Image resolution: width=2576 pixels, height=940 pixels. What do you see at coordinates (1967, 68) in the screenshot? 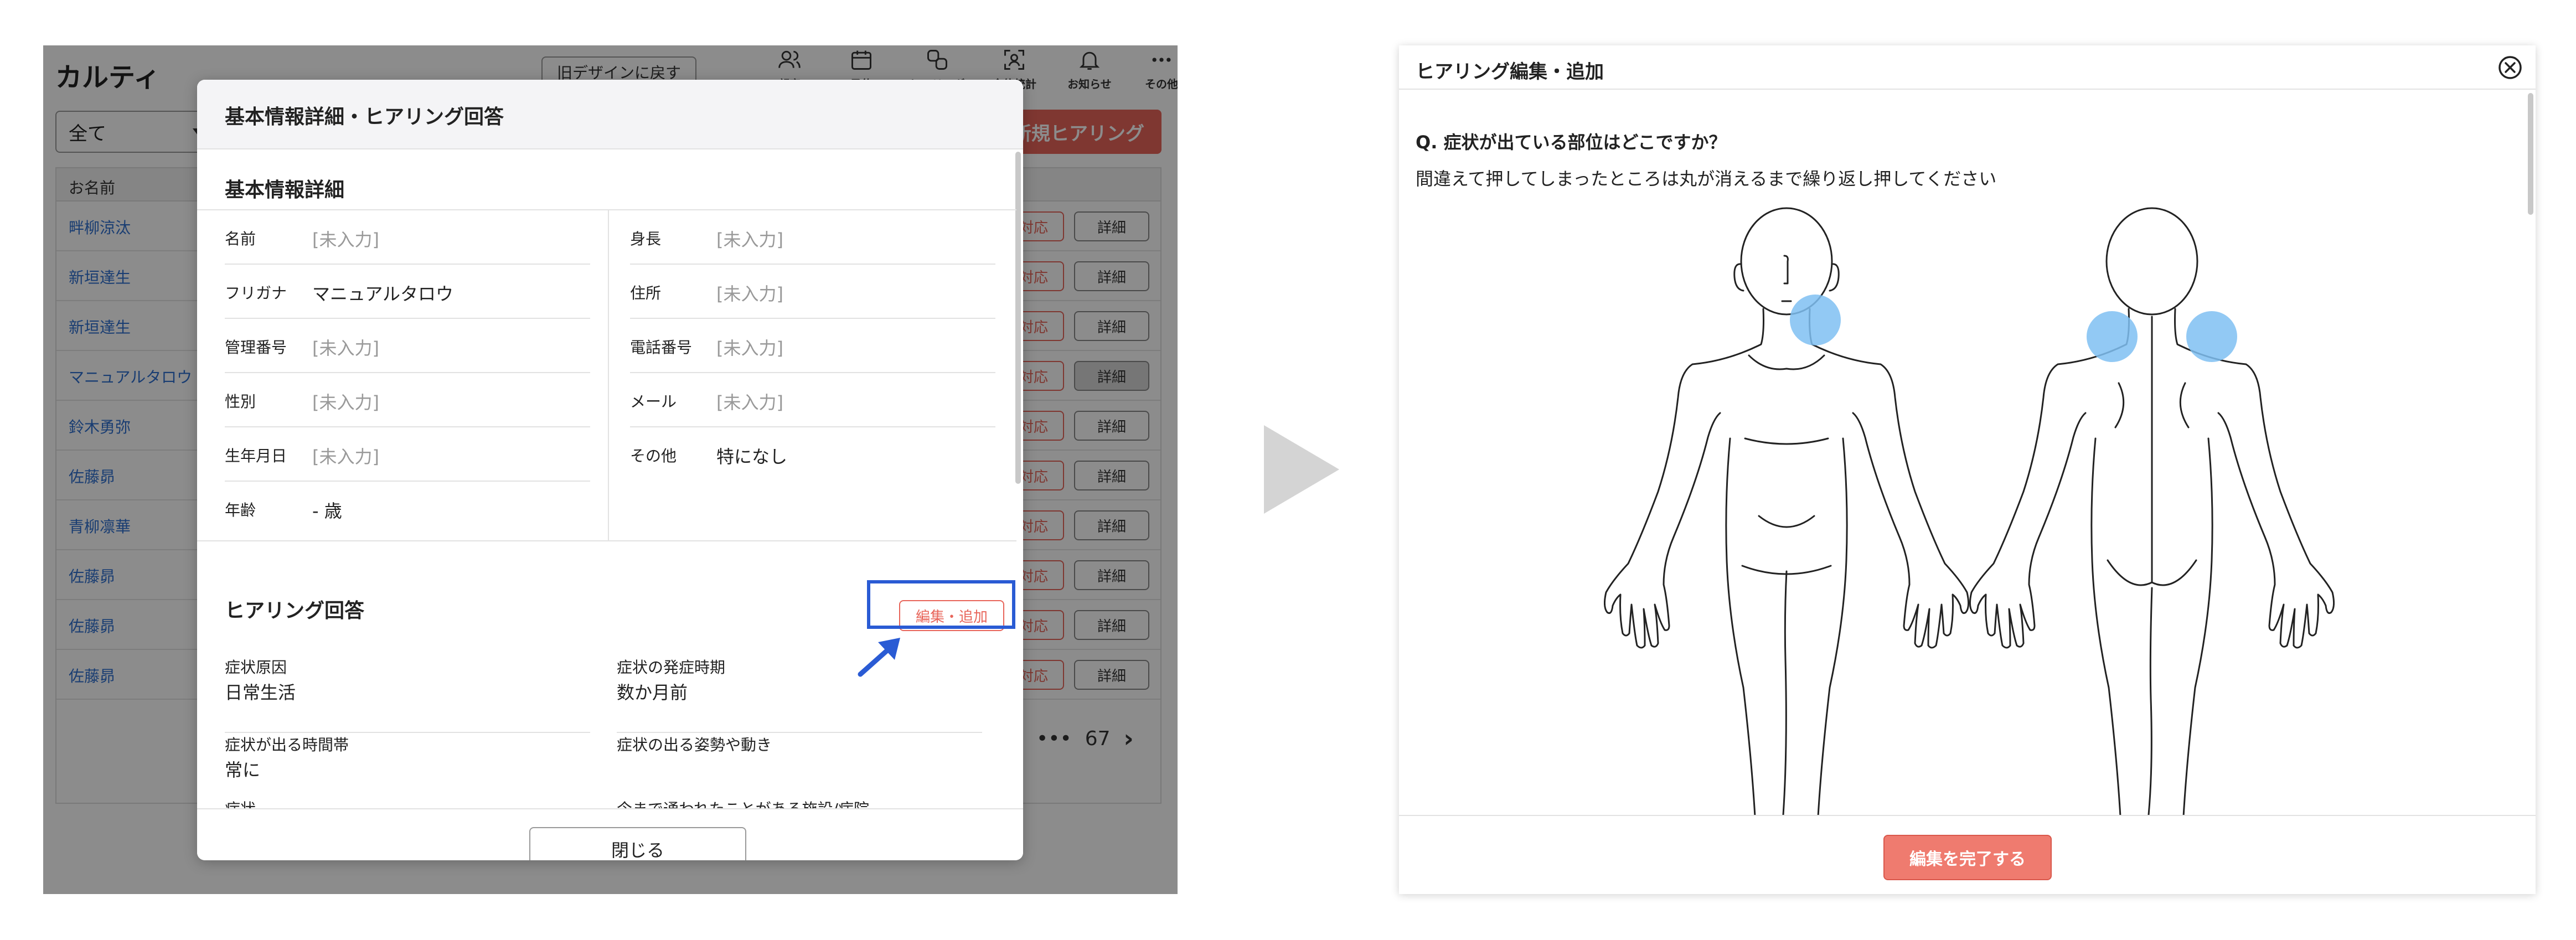
I see `dialog-header: ヒアリング編集・追加` at bounding box center [1967, 68].